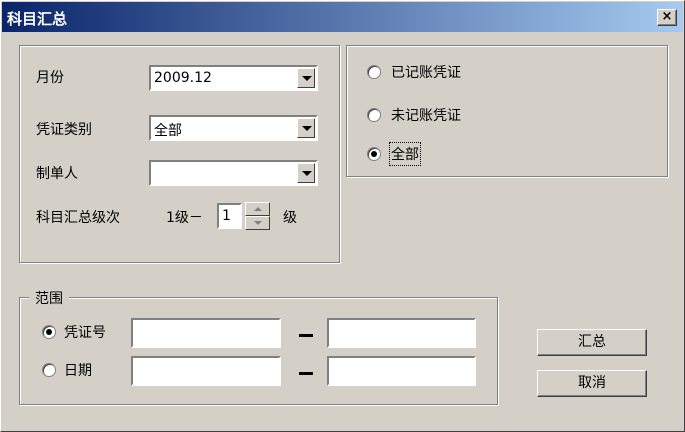 This screenshot has height=432, width=685. I want to click on voucher-number-from-input, so click(206, 333).